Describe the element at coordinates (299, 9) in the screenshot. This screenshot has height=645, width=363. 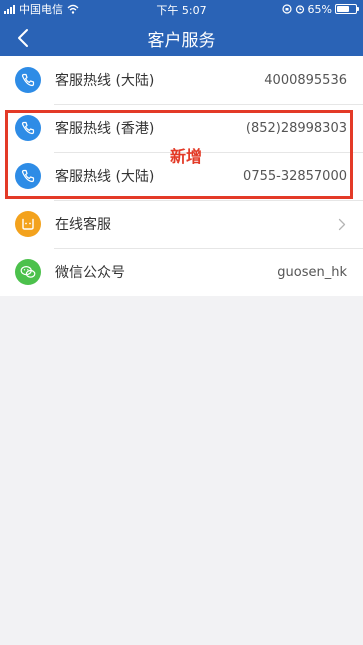
I see `alarm-icon` at that location.